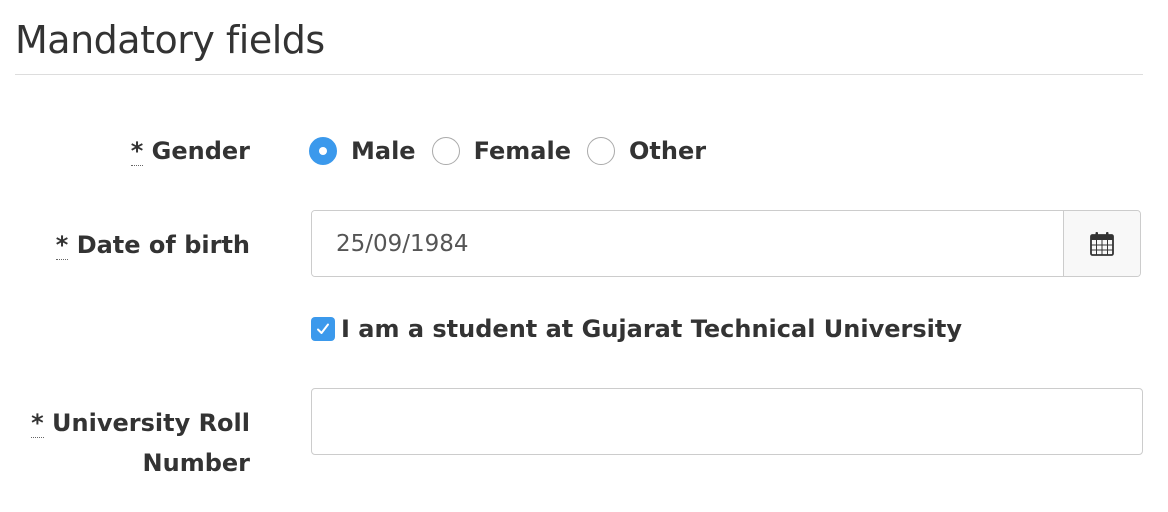 Image resolution: width=1168 pixels, height=512 pixels. I want to click on roll-number-label-line1: * University Roll, so click(135, 423).